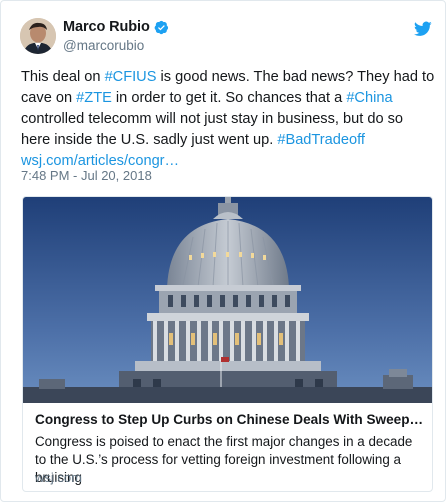 Image resolution: width=446 pixels, height=502 pixels. Describe the element at coordinates (106, 27) in the screenshot. I see `author-name: Marco Rubio` at that location.